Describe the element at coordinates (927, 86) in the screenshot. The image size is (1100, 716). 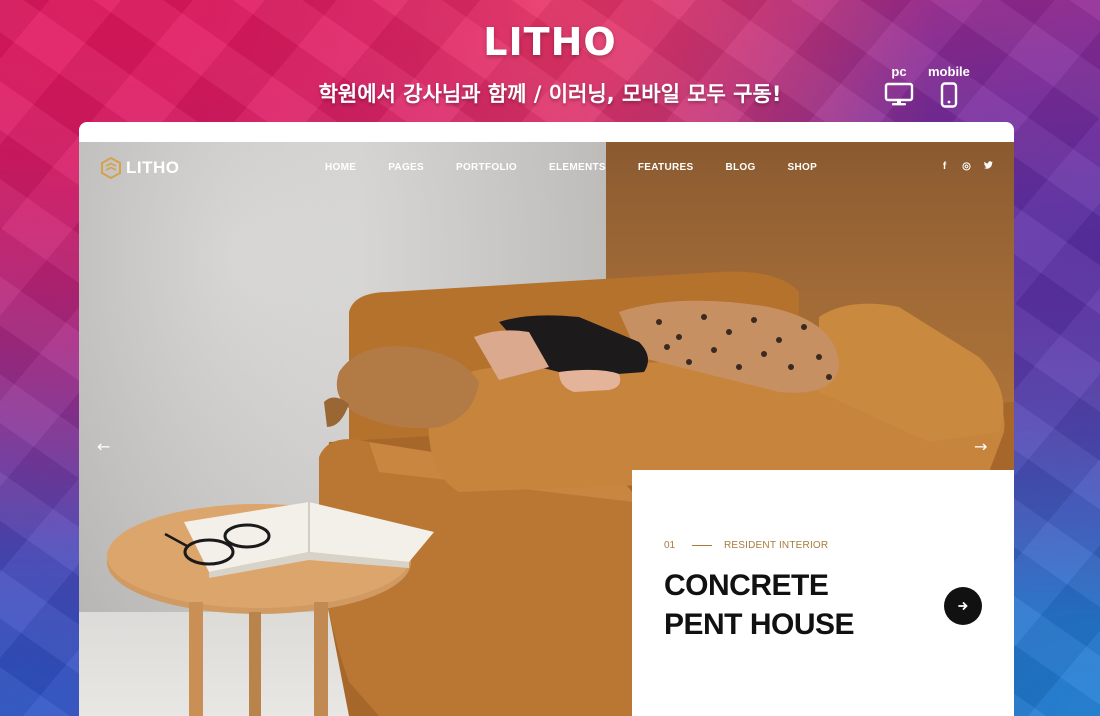
I see `device-badges: pc mobile` at that location.